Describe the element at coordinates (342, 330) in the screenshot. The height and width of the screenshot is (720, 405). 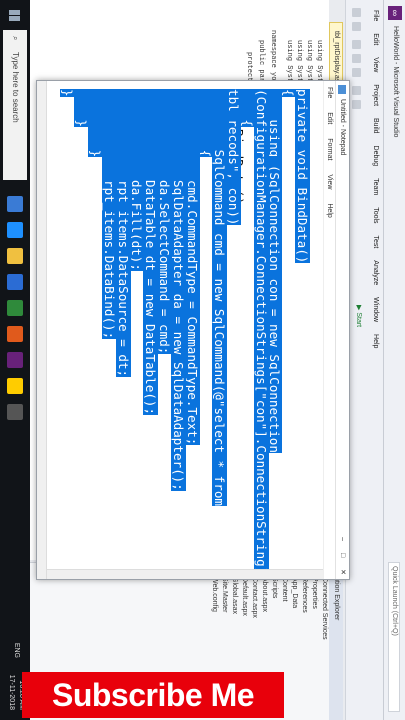
I see `notepad-title-bar: Untitled - Notepad – □ ✕` at that location.